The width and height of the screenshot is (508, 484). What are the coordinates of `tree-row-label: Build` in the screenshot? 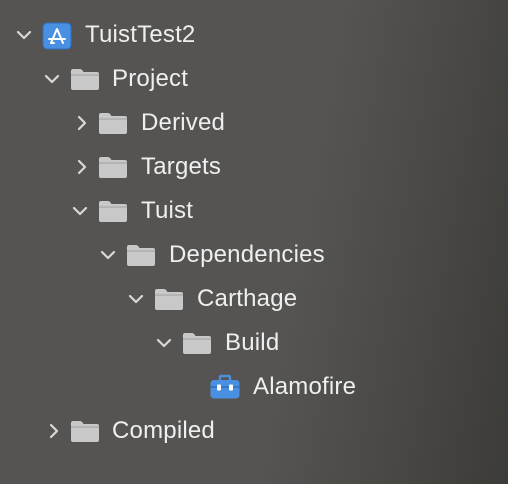 It's located at (252, 342).